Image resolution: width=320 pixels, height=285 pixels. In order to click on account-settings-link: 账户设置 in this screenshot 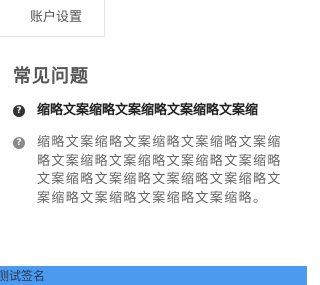, I will do `click(56, 15)`.